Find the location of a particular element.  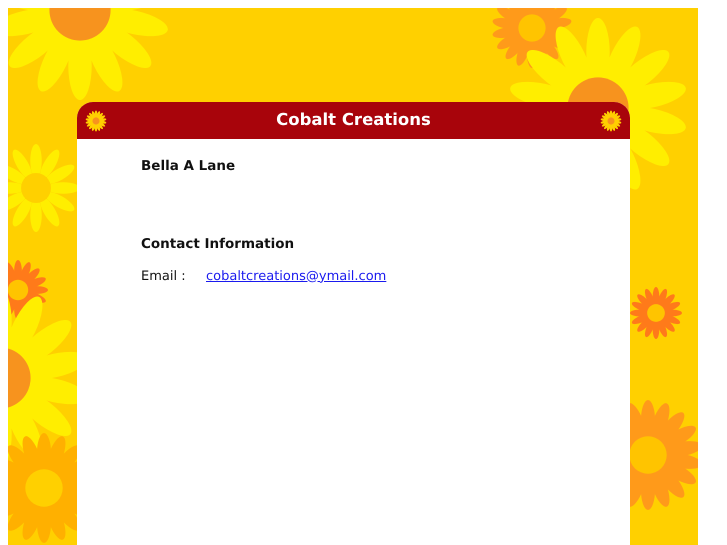

site-title: Cobalt Creations is located at coordinates (353, 120).